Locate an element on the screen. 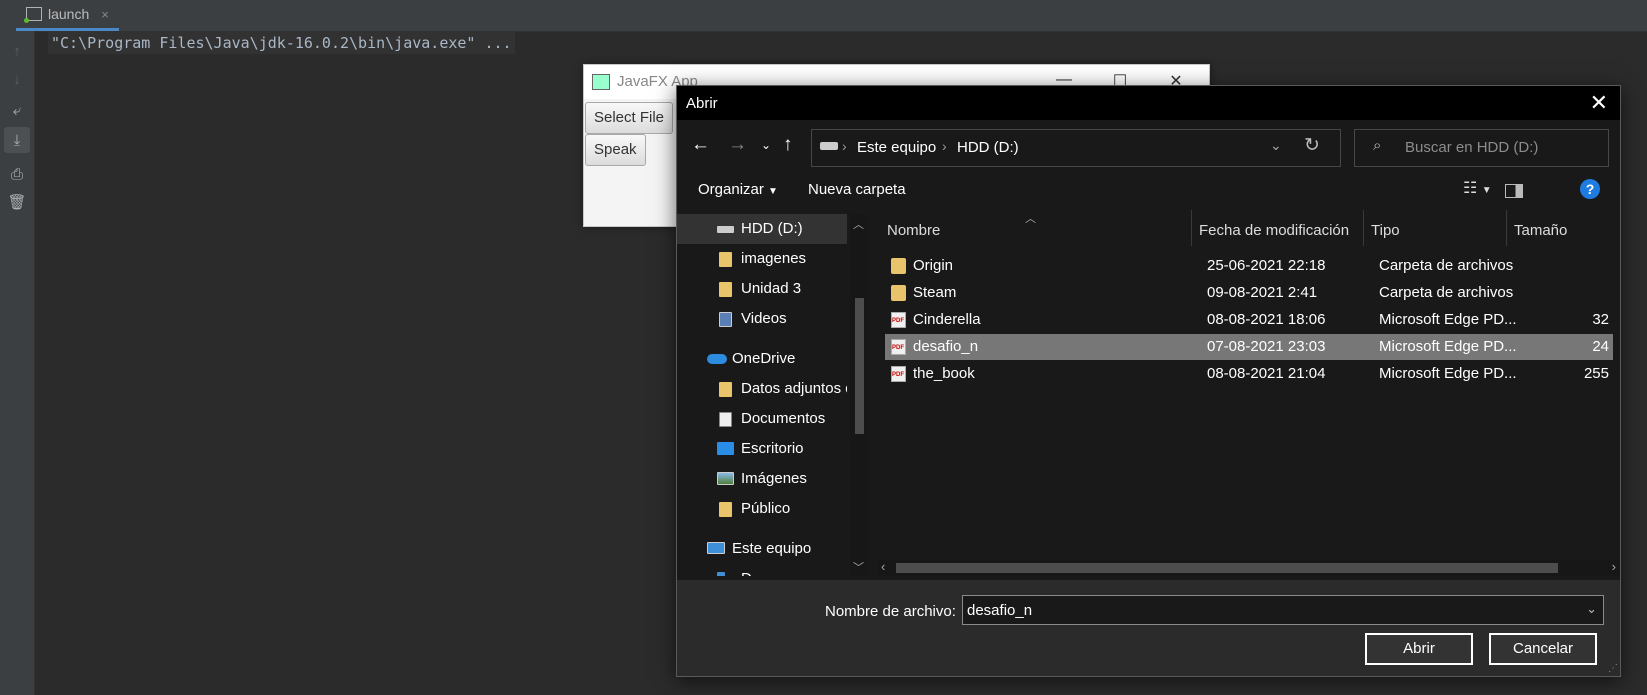  nav-item-escritorio: Escritorio is located at coordinates (762, 449).